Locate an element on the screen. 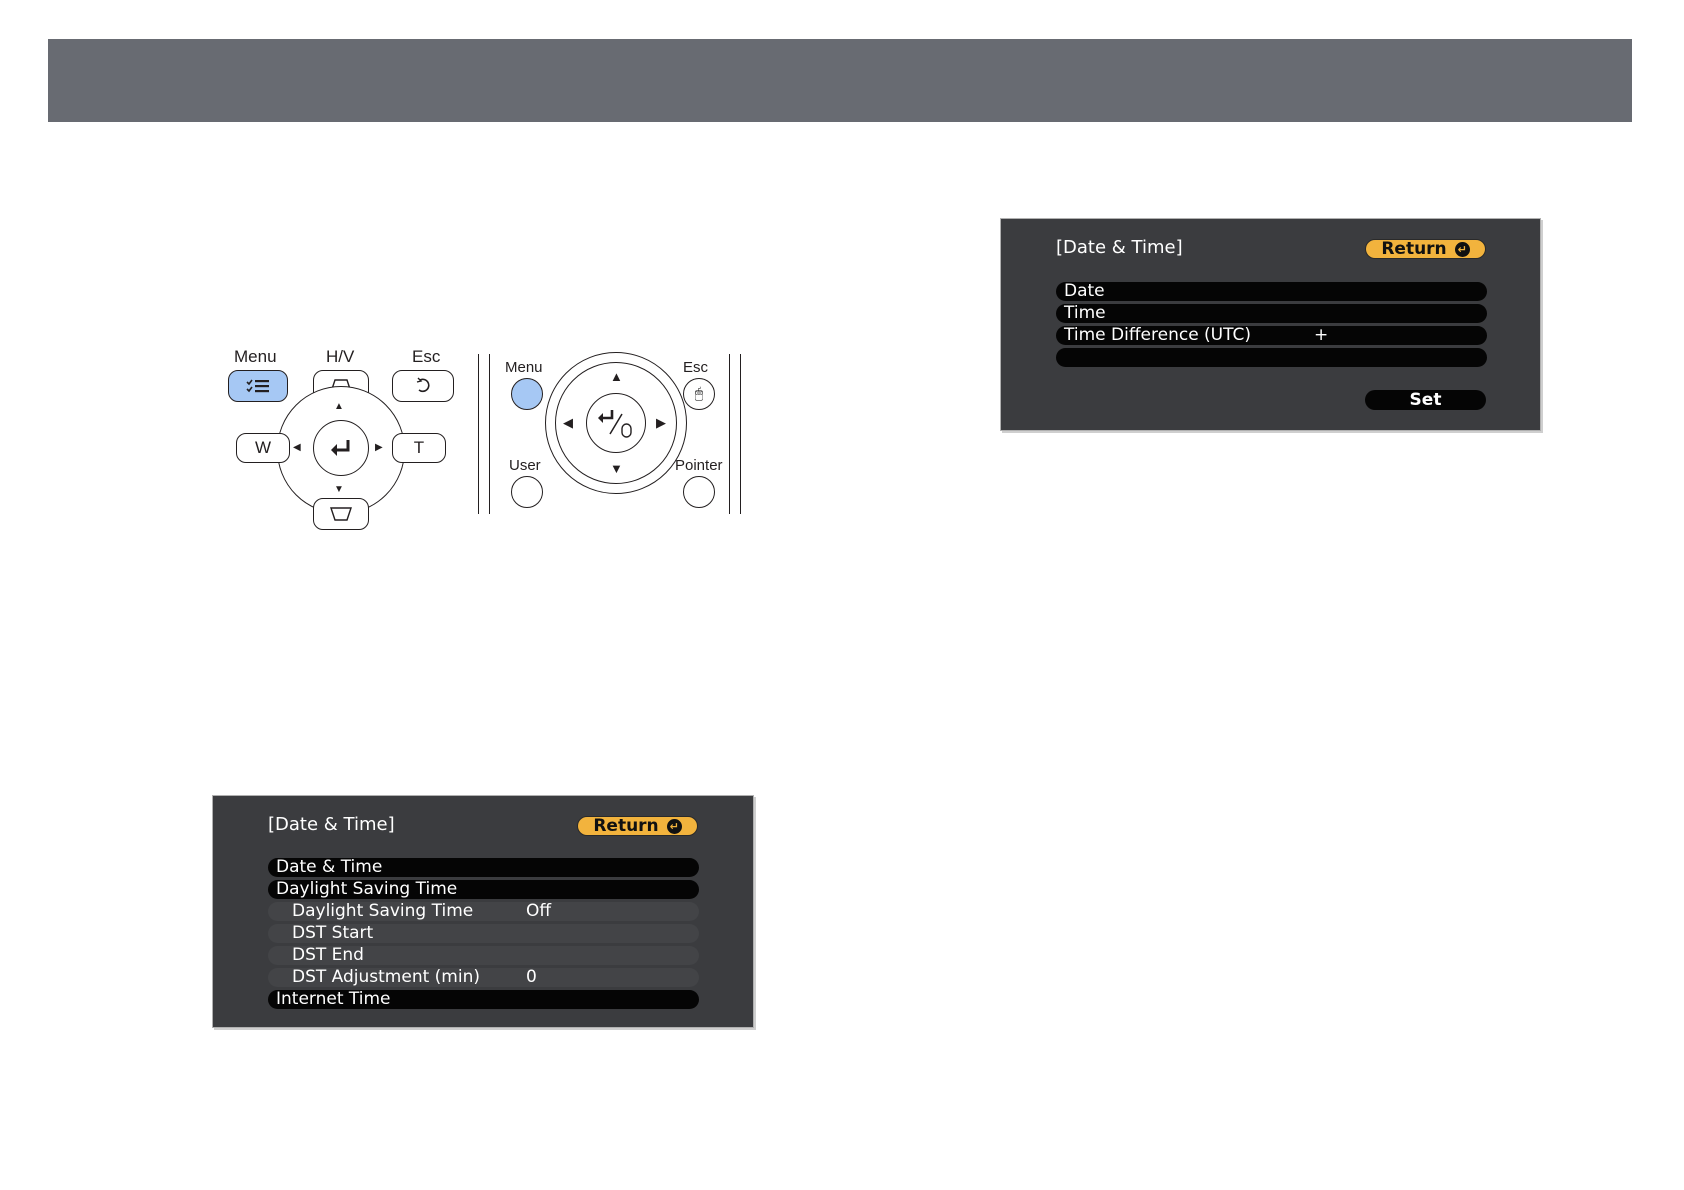 Image resolution: width=1684 pixels, height=1190 pixels. enter-click-icon is located at coordinates (615, 424).